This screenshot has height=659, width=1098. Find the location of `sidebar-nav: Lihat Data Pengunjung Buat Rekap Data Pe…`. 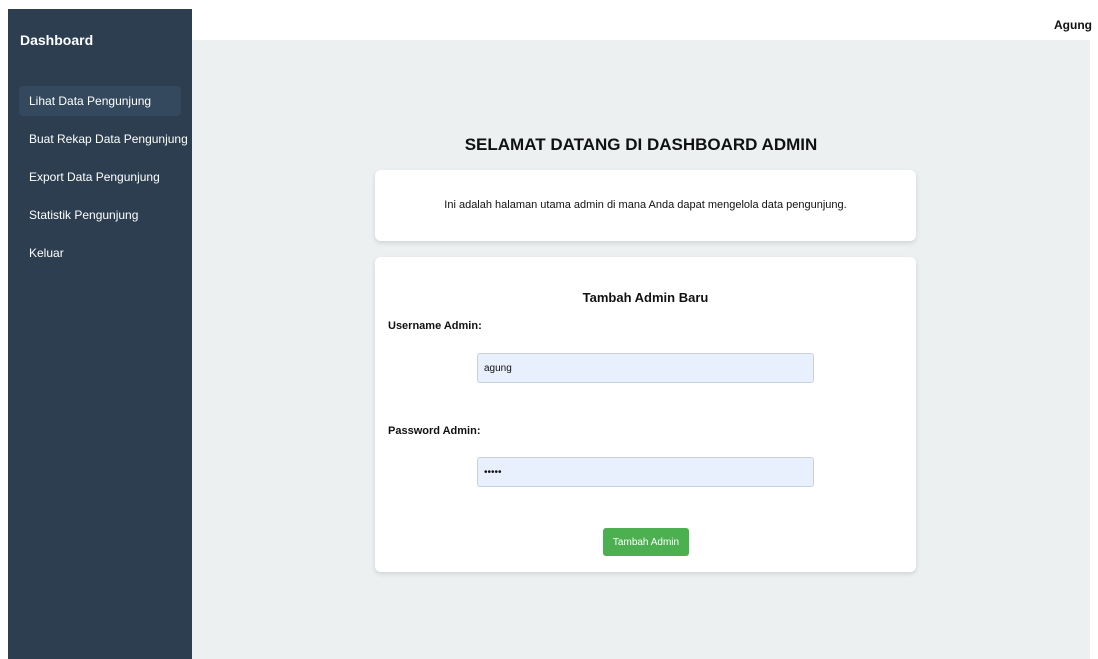

sidebar-nav: Lihat Data Pengunjung Buat Rekap Data Pe… is located at coordinates (100, 181).